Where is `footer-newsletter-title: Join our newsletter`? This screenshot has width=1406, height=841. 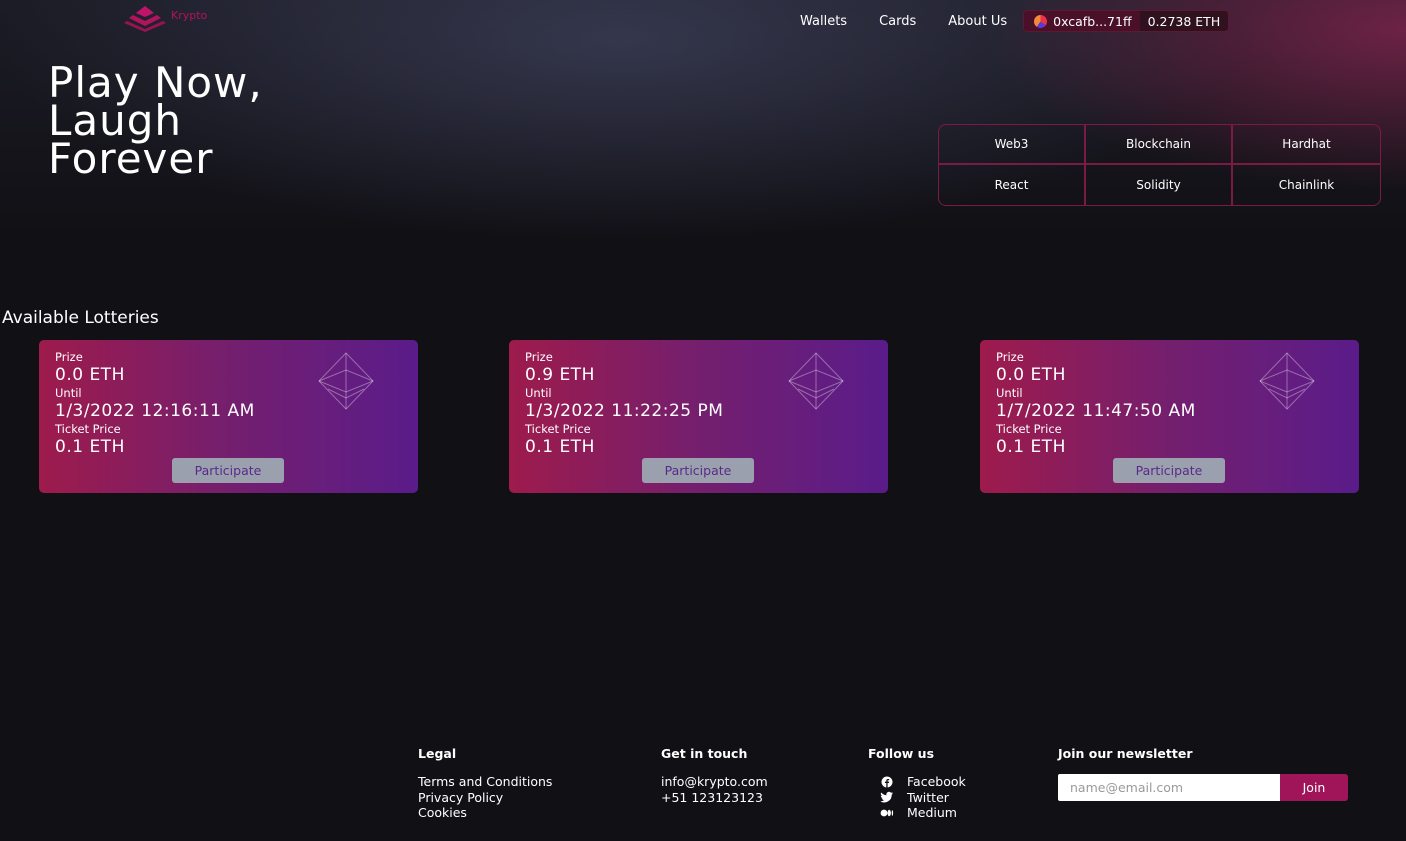 footer-newsletter-title: Join our newsletter is located at coordinates (1125, 753).